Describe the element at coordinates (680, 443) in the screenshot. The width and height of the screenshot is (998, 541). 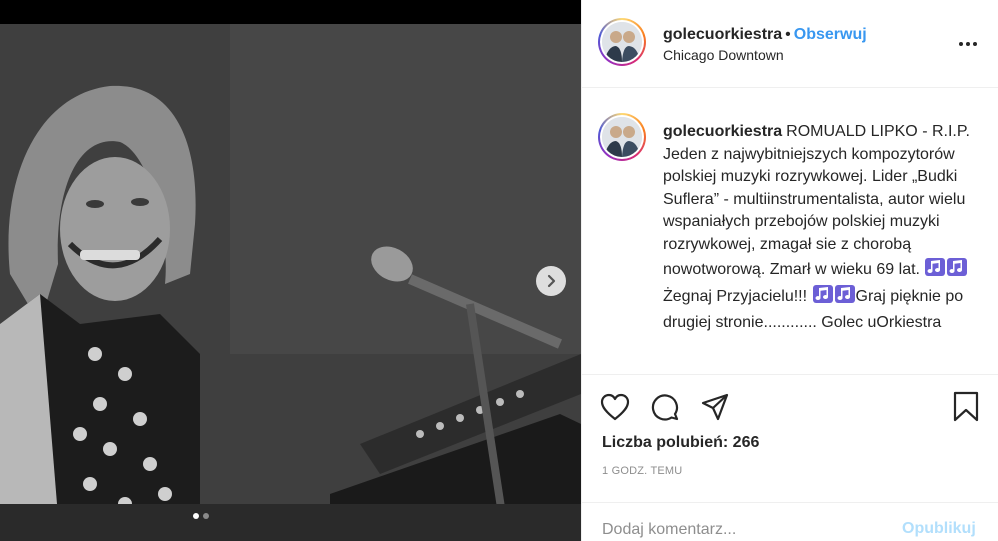
I see `likes-count: Liczba polubień: 266` at that location.